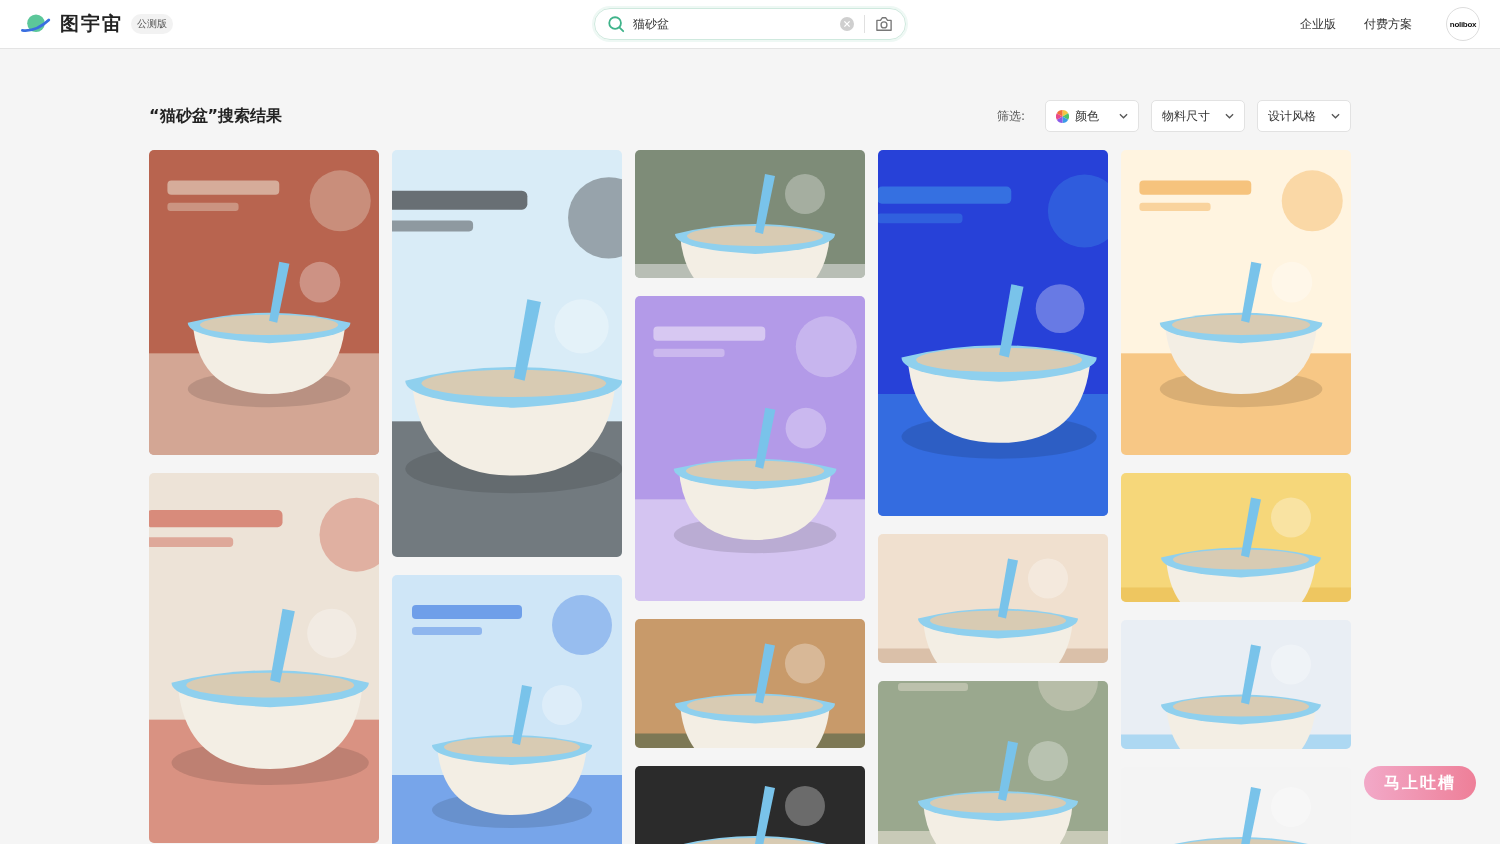 The height and width of the screenshot is (844, 1500). What do you see at coordinates (216, 116) in the screenshot?
I see `results-title: “猫砂盆”搜索结果` at bounding box center [216, 116].